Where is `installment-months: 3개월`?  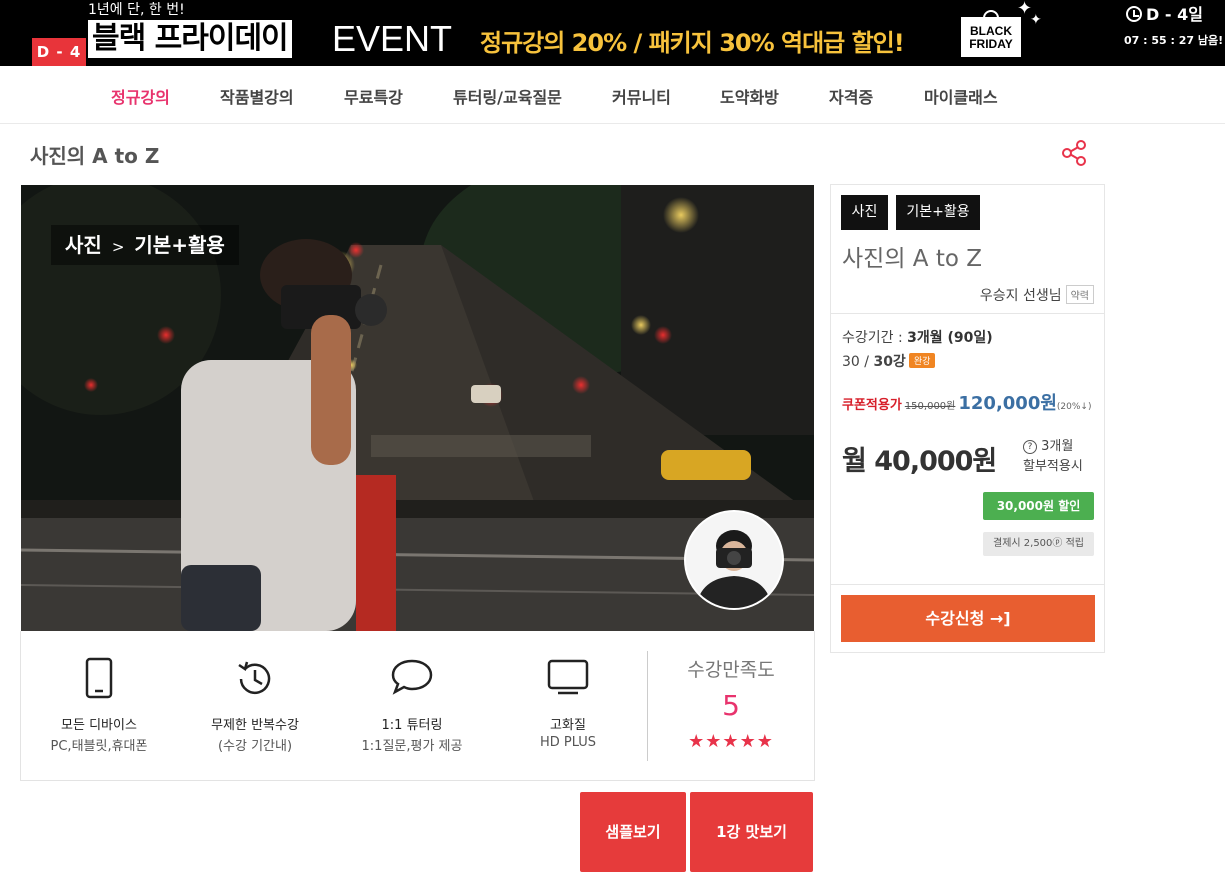 installment-months: 3개월 is located at coordinates (1057, 446).